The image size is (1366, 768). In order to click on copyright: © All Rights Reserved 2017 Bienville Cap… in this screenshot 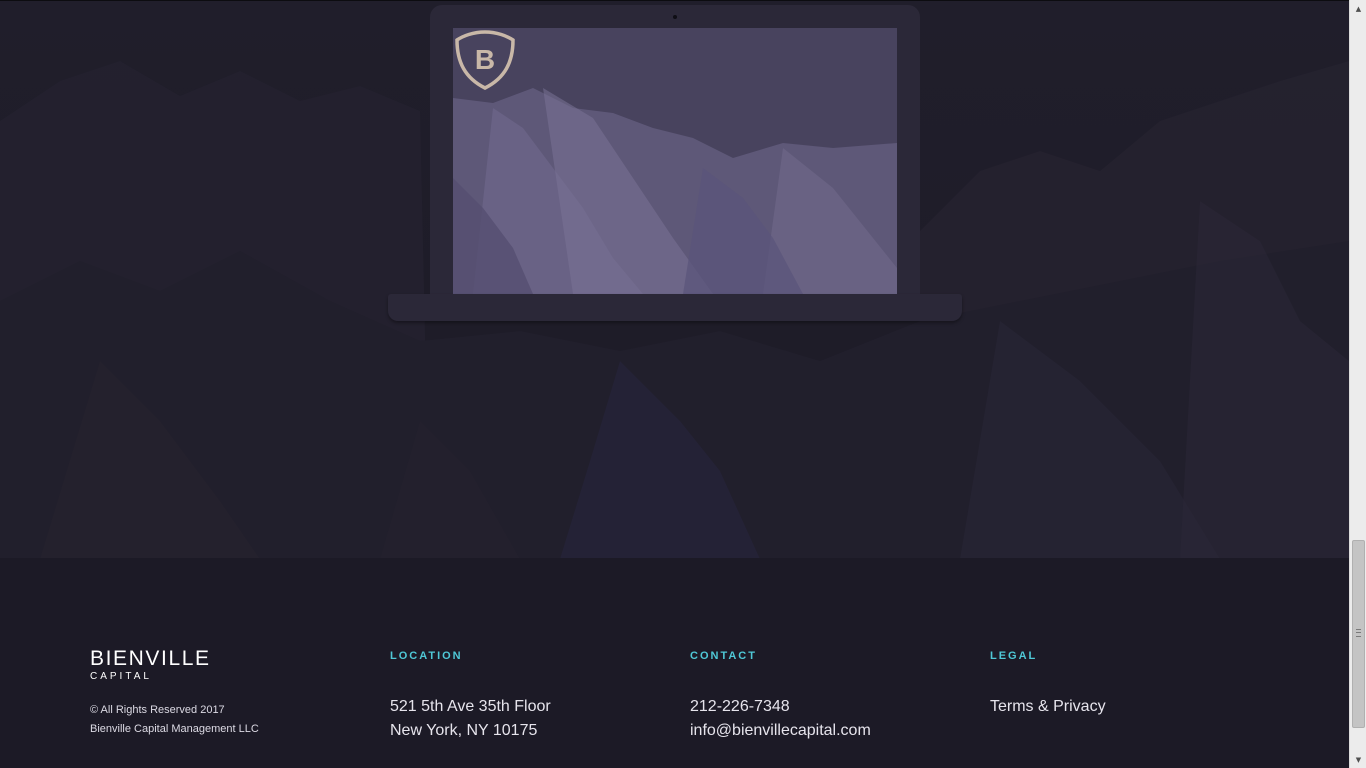, I will do `click(174, 720)`.